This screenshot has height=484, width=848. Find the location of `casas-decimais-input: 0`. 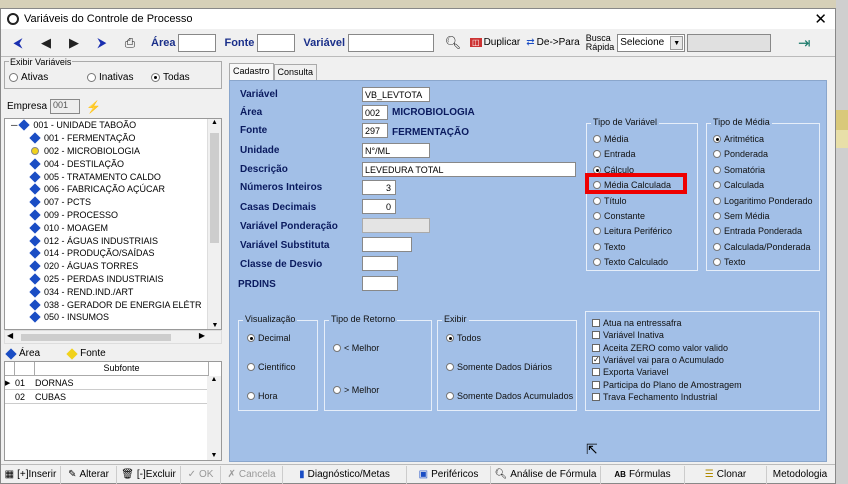

casas-decimais-input: 0 is located at coordinates (379, 206).